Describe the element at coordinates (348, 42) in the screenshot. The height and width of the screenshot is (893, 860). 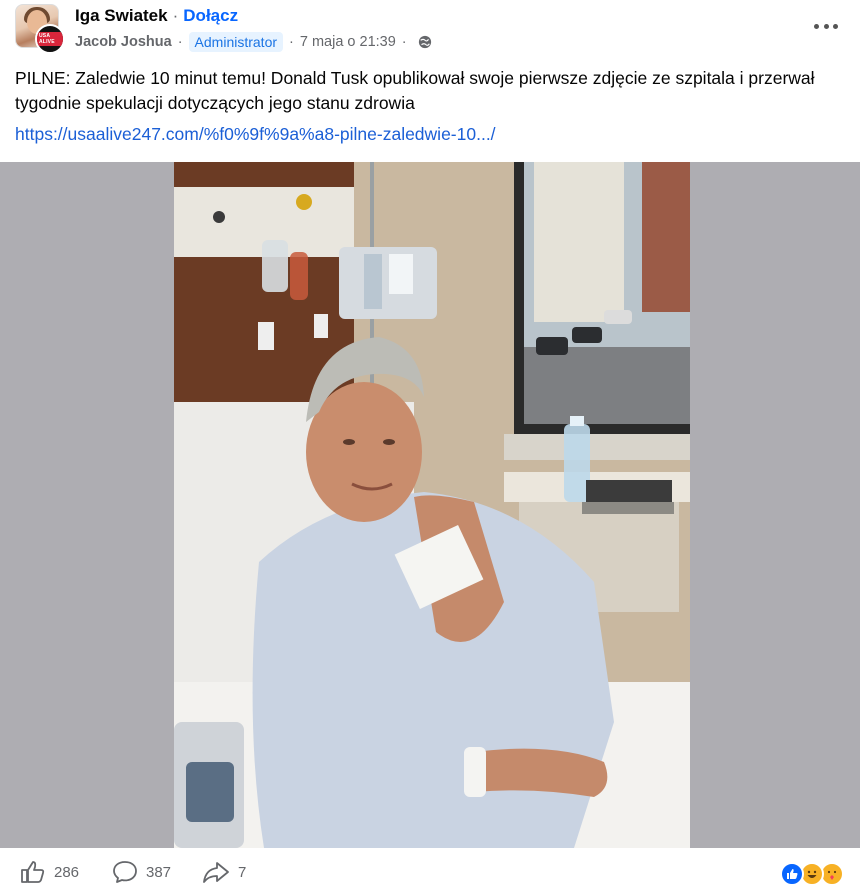
I see `post-timestamp: 7 maja o 21:39` at that location.